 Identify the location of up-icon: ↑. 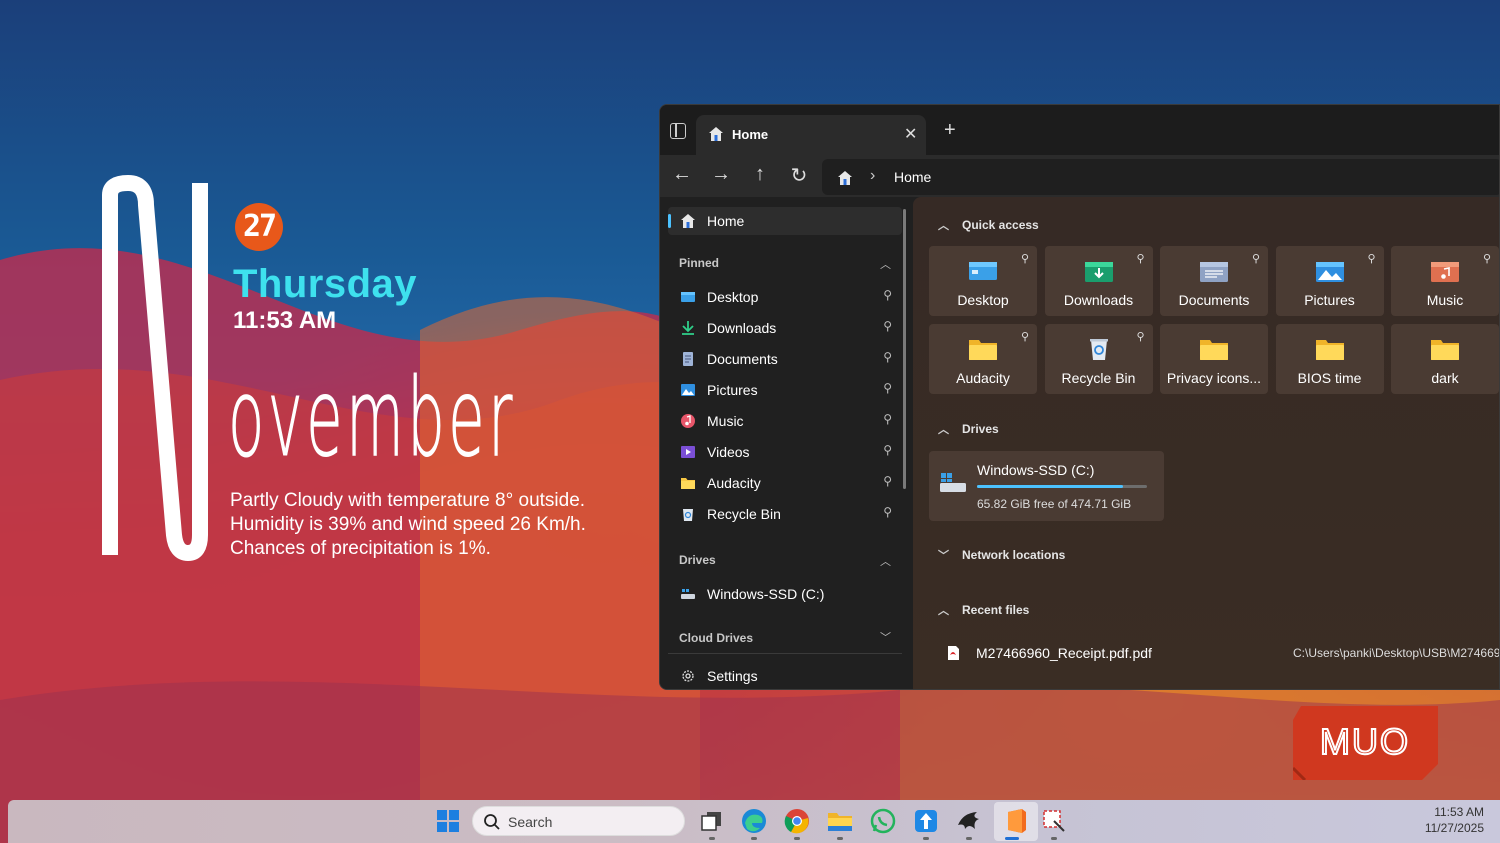
(760, 174).